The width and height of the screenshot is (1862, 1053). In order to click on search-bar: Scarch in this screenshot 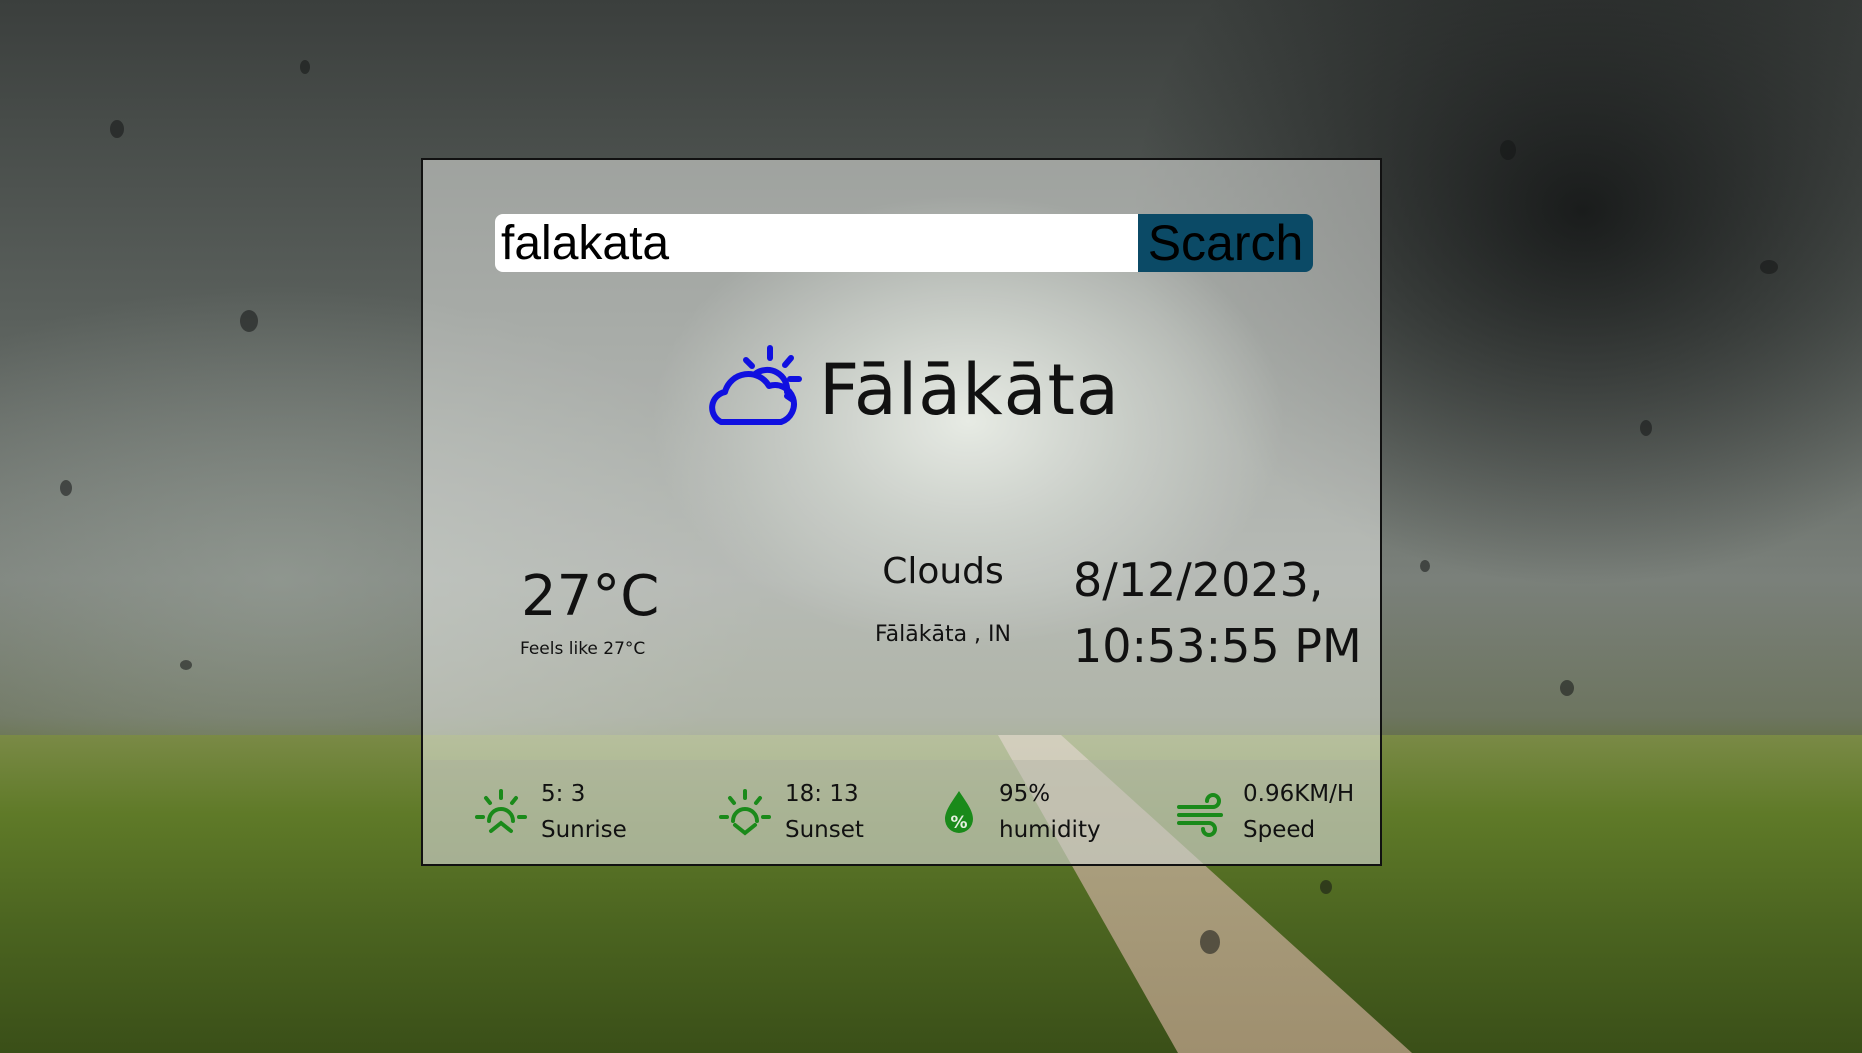, I will do `click(904, 243)`.